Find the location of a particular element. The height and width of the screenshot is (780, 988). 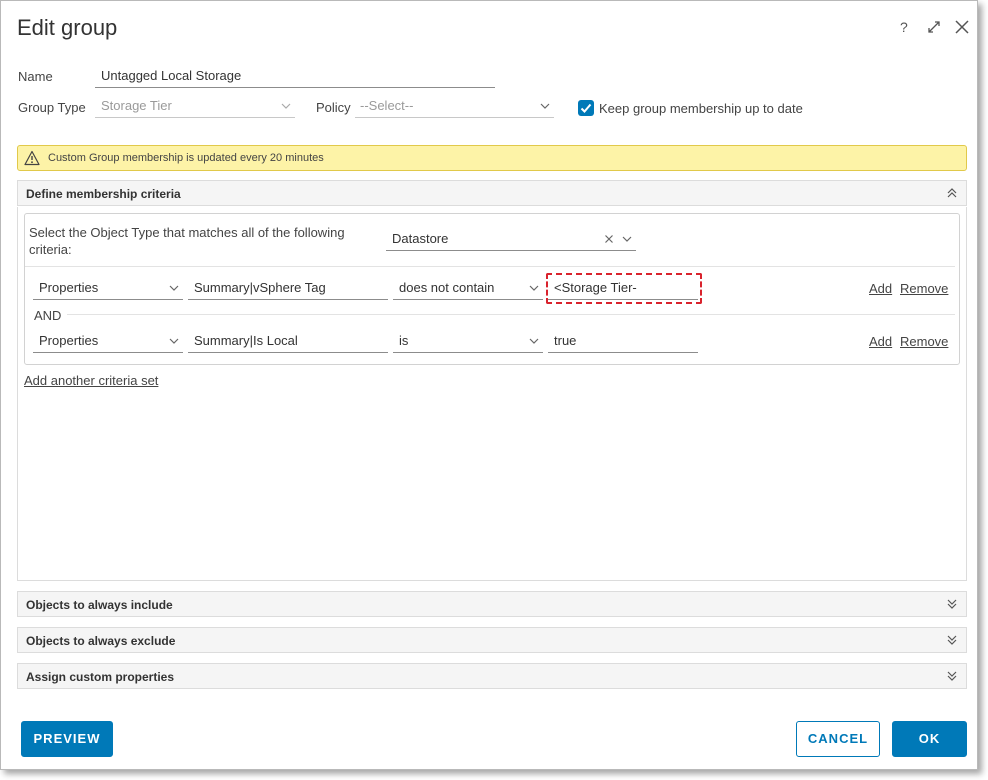

and-conjunction: AND is located at coordinates (48, 315).